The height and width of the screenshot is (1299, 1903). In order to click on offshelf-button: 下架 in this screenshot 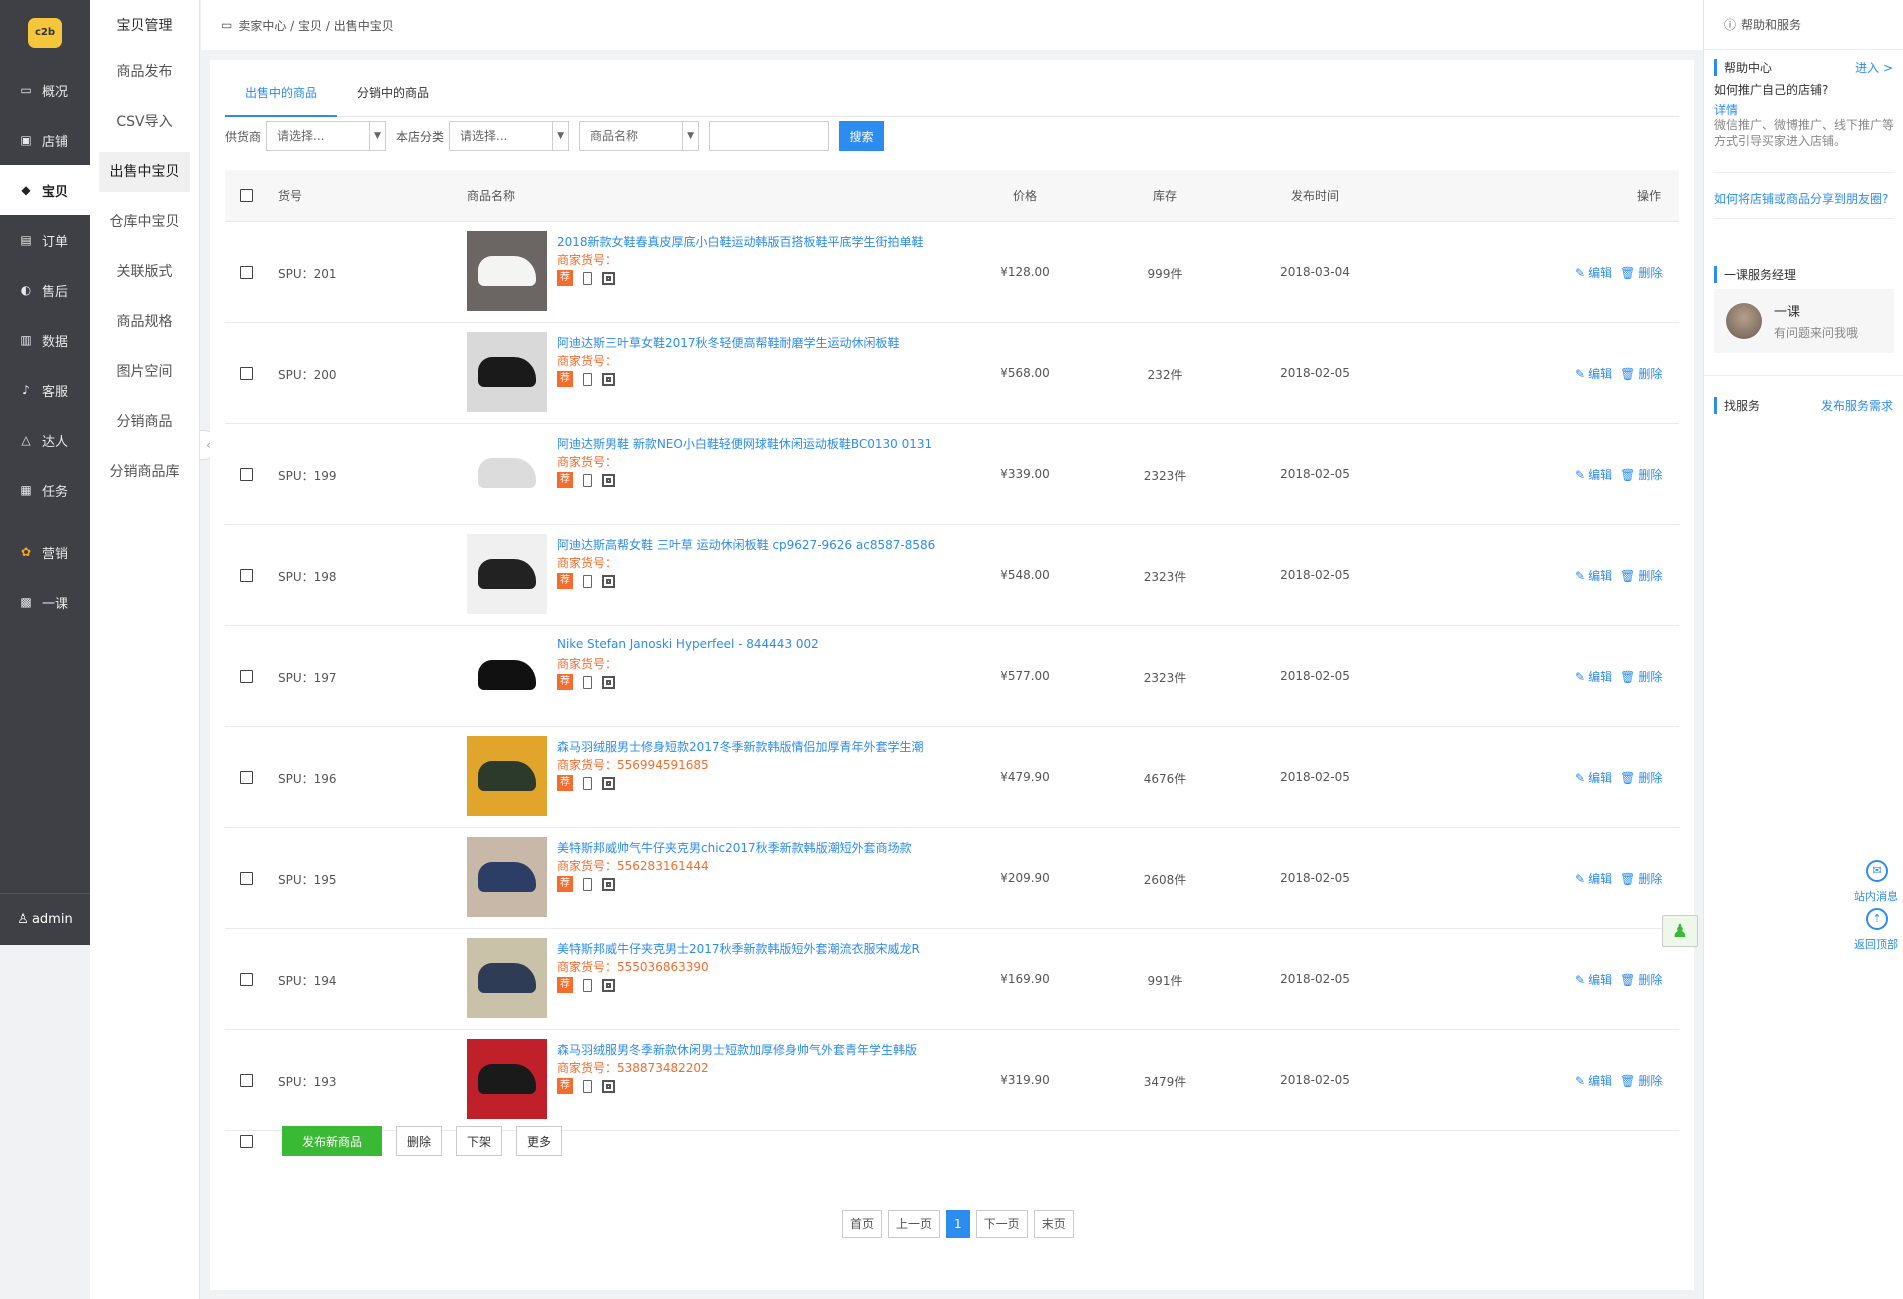, I will do `click(479, 1141)`.